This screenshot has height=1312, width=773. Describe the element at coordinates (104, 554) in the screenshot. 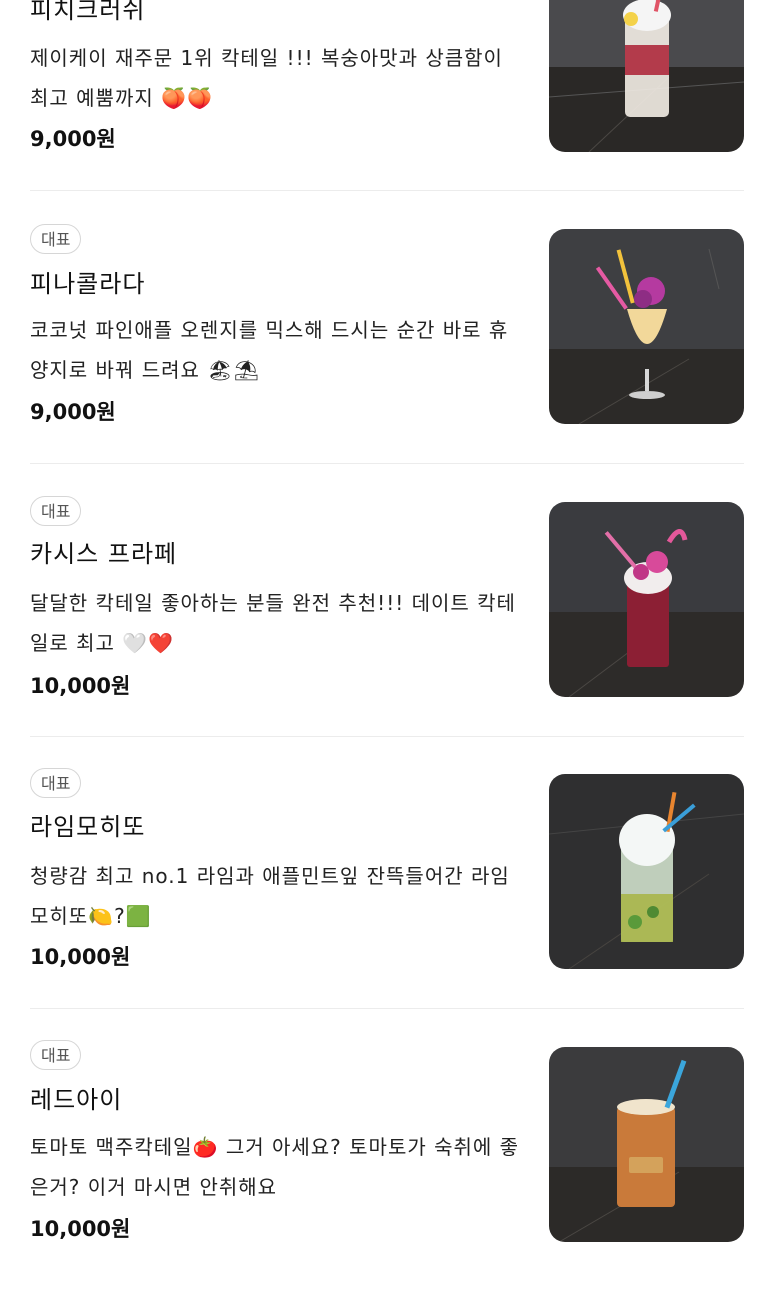

I see `menu-item-name: 카시스 프라페` at that location.